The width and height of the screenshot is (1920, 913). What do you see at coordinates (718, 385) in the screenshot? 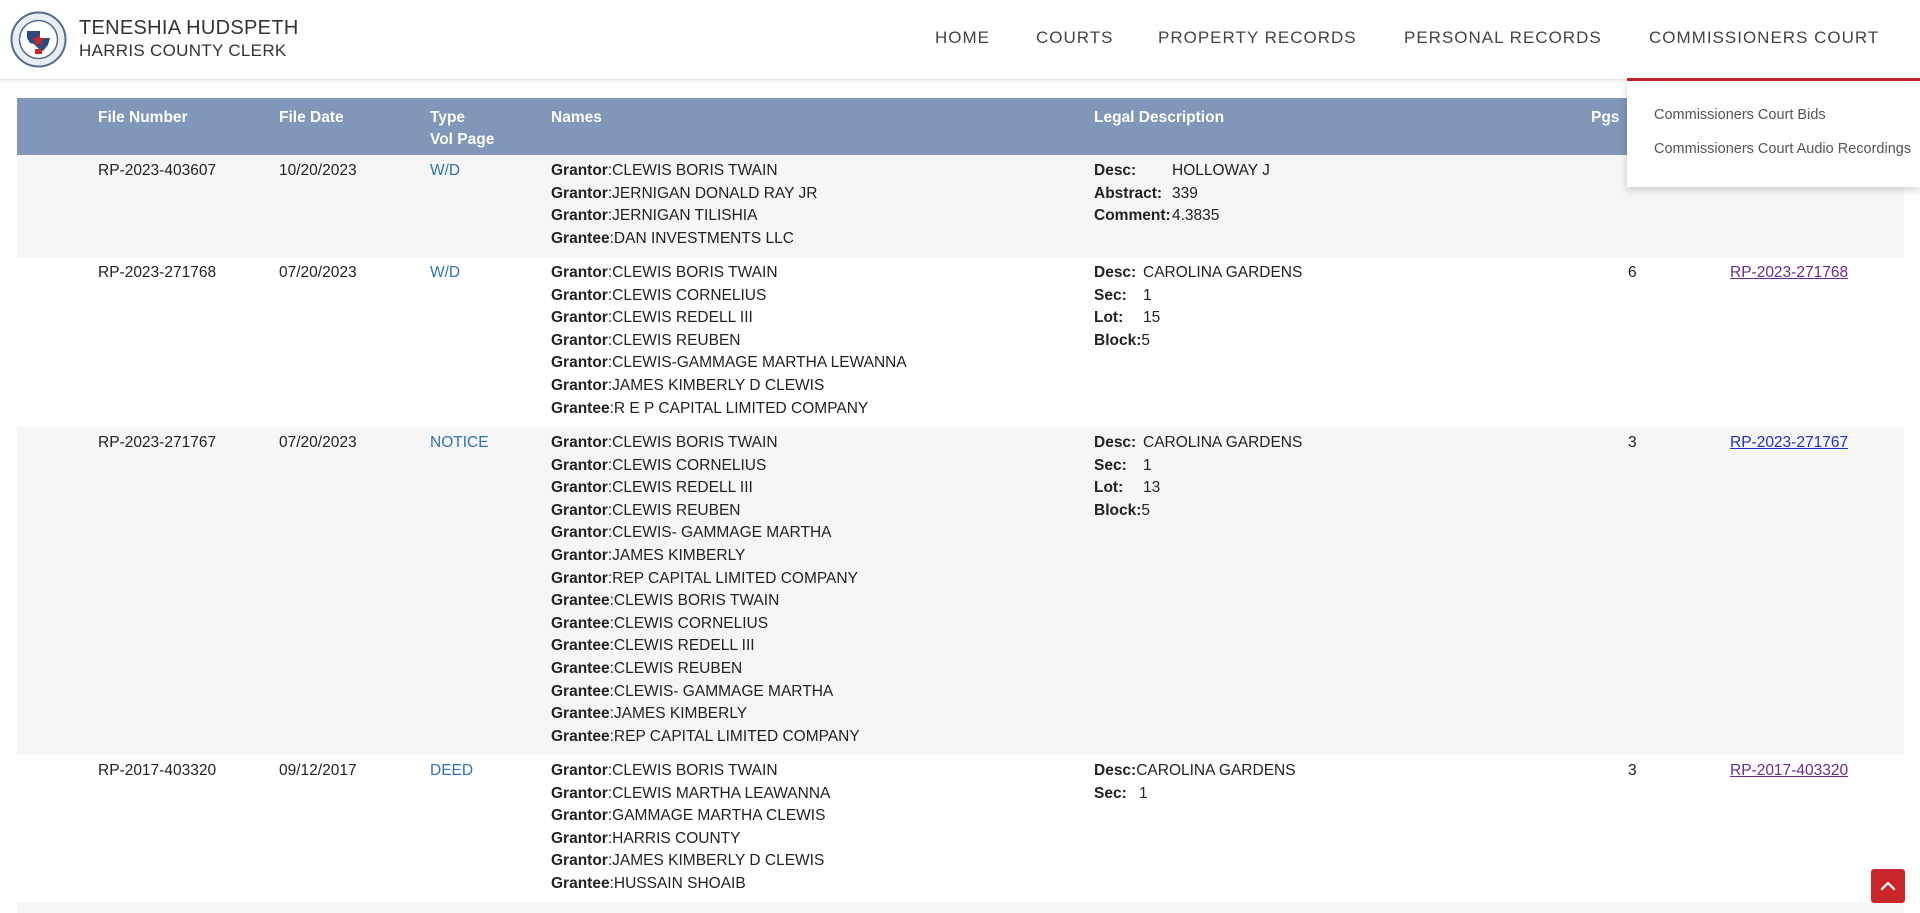
I see `party-name: JAMES KIMBERLY D CLEWIS` at bounding box center [718, 385].